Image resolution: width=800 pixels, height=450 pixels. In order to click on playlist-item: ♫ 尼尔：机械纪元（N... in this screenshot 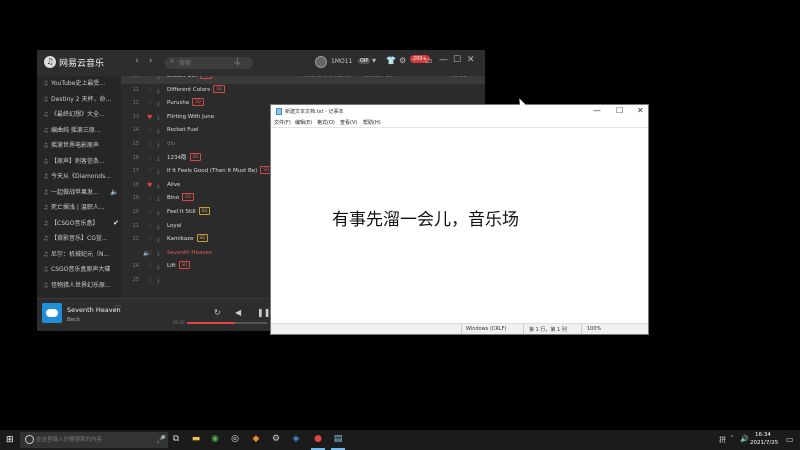, I will do `click(79, 255)`.